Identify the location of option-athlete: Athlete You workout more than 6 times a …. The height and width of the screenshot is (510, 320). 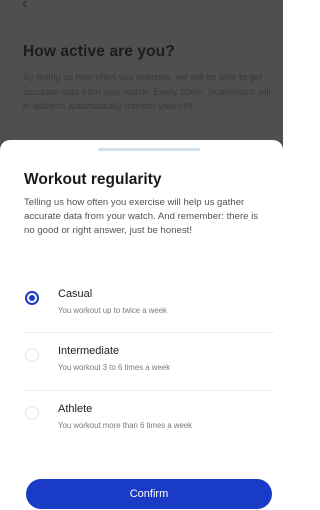
(141, 427).